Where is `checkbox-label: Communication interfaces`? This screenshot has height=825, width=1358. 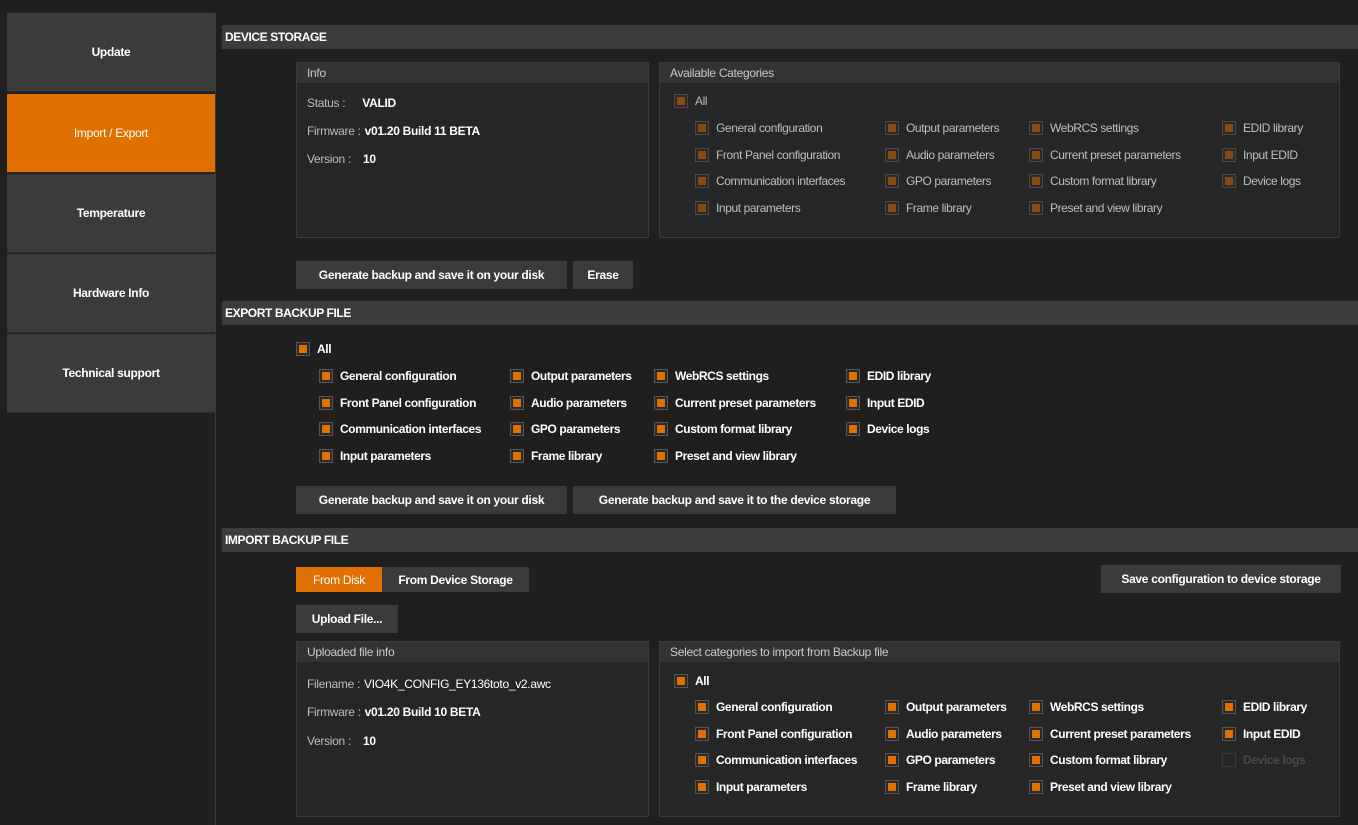 checkbox-label: Communication interfaces is located at coordinates (411, 429).